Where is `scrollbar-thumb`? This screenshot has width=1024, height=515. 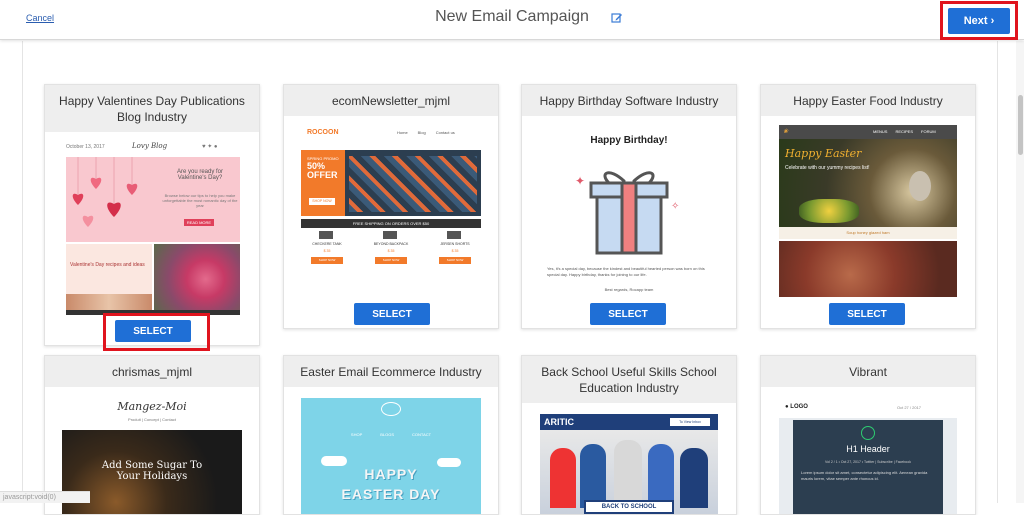 scrollbar-thumb is located at coordinates (1020, 125).